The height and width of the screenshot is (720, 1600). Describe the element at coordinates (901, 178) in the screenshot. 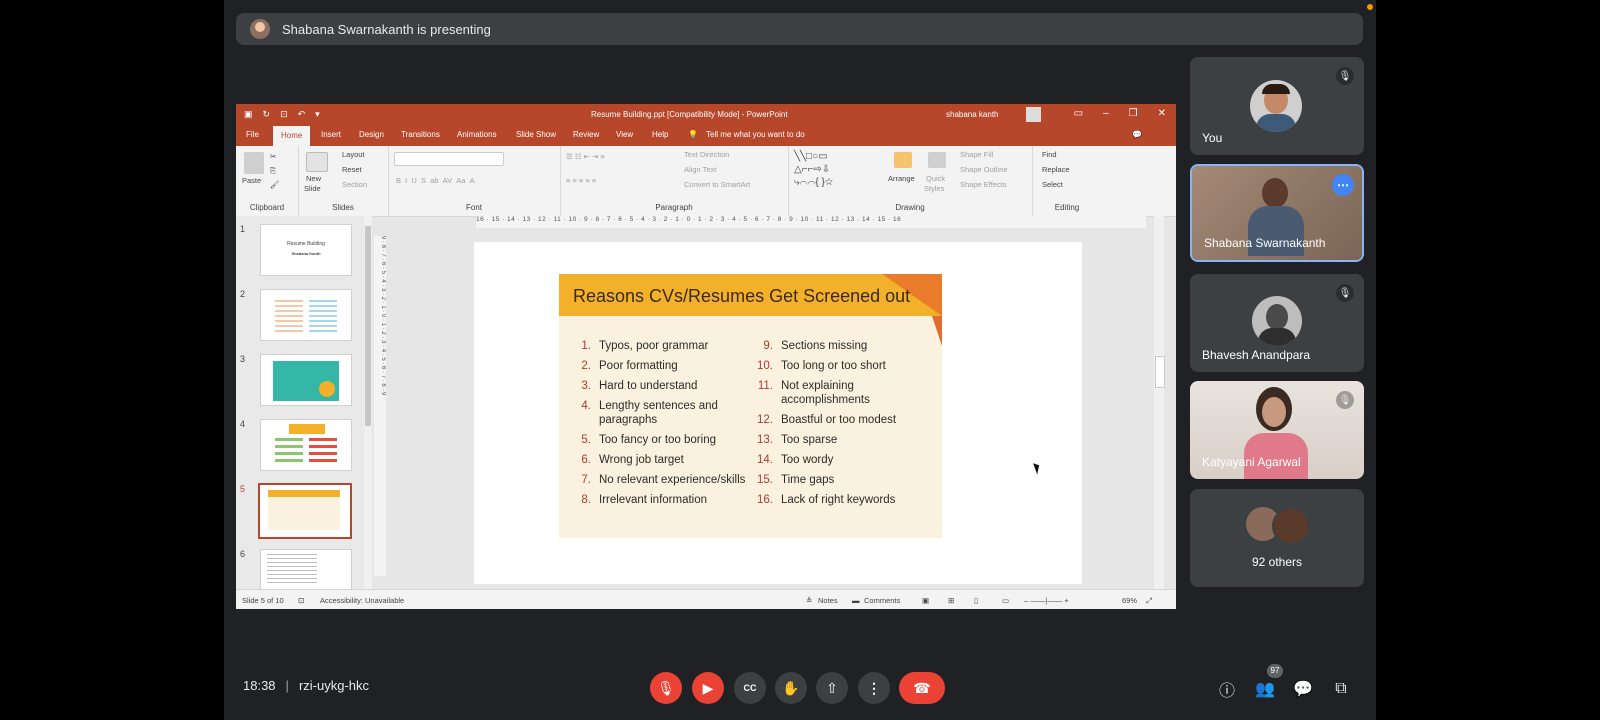

I see `arrange-button: Arrange` at that location.